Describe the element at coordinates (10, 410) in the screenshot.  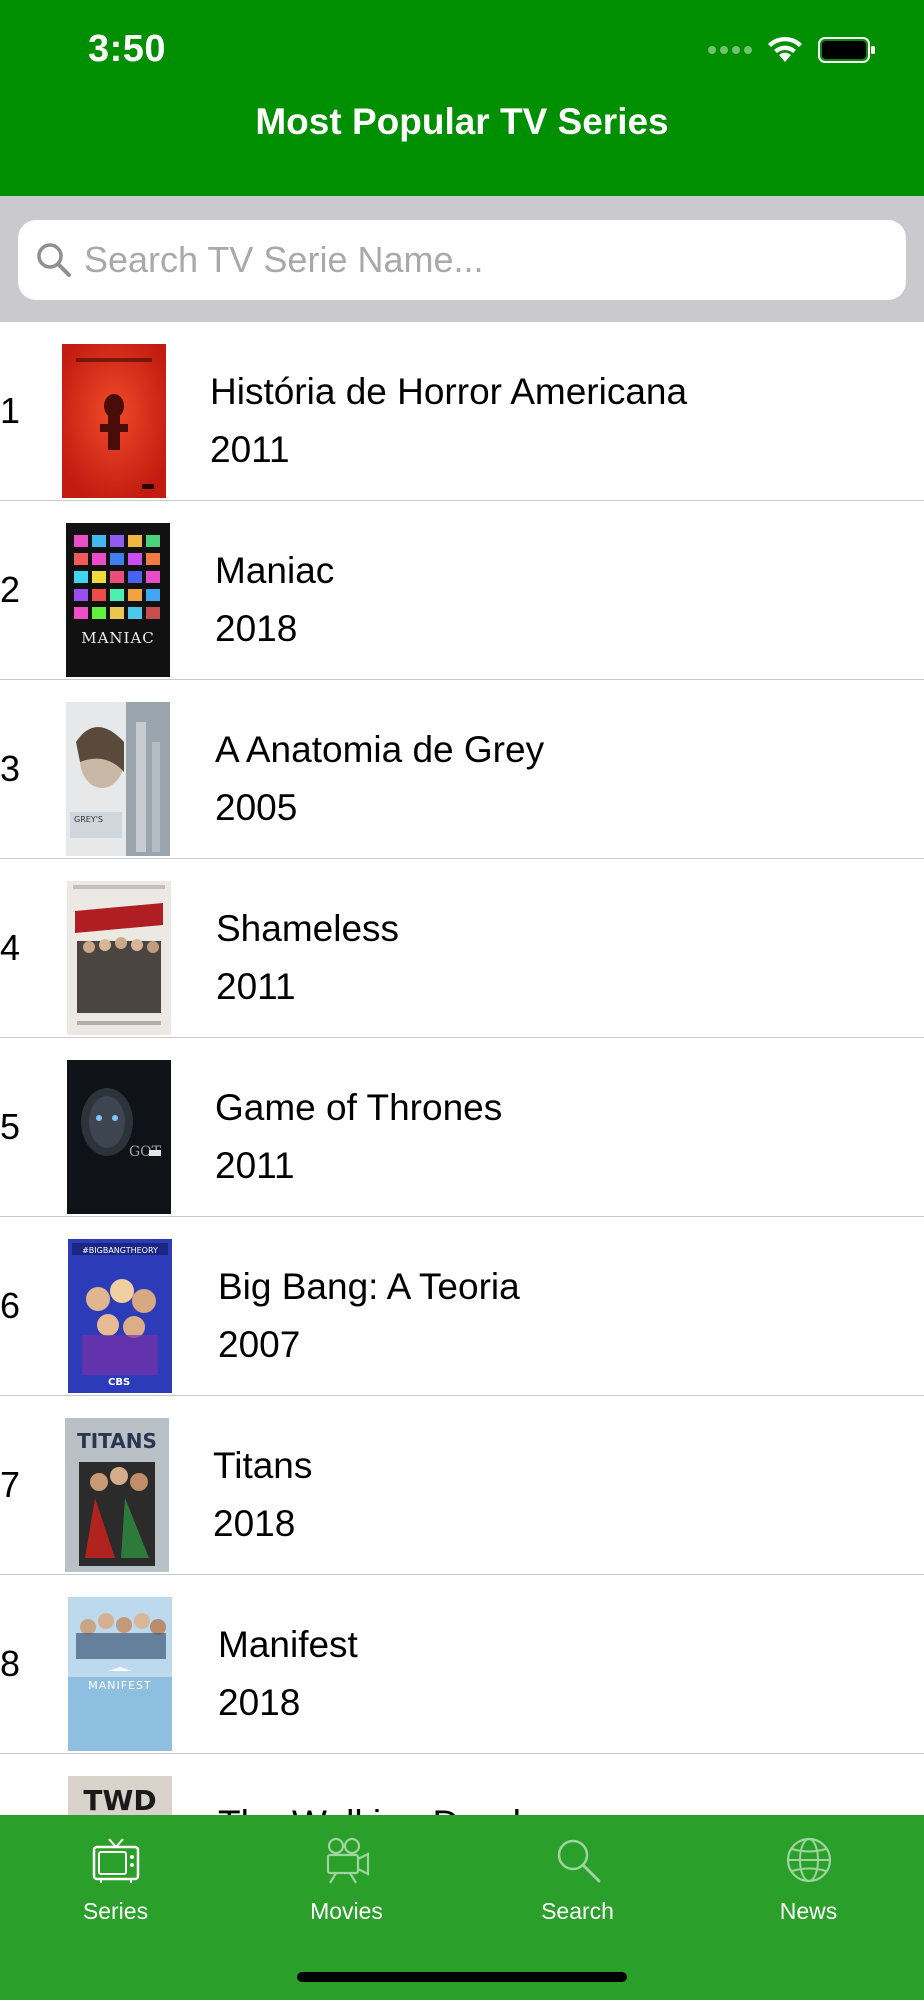
I see `rank-number: 1` at that location.